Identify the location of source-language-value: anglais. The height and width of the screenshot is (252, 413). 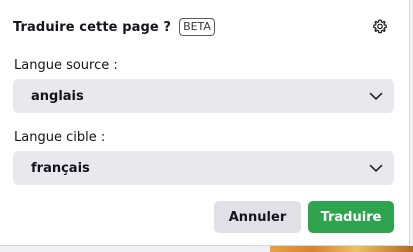
(57, 96).